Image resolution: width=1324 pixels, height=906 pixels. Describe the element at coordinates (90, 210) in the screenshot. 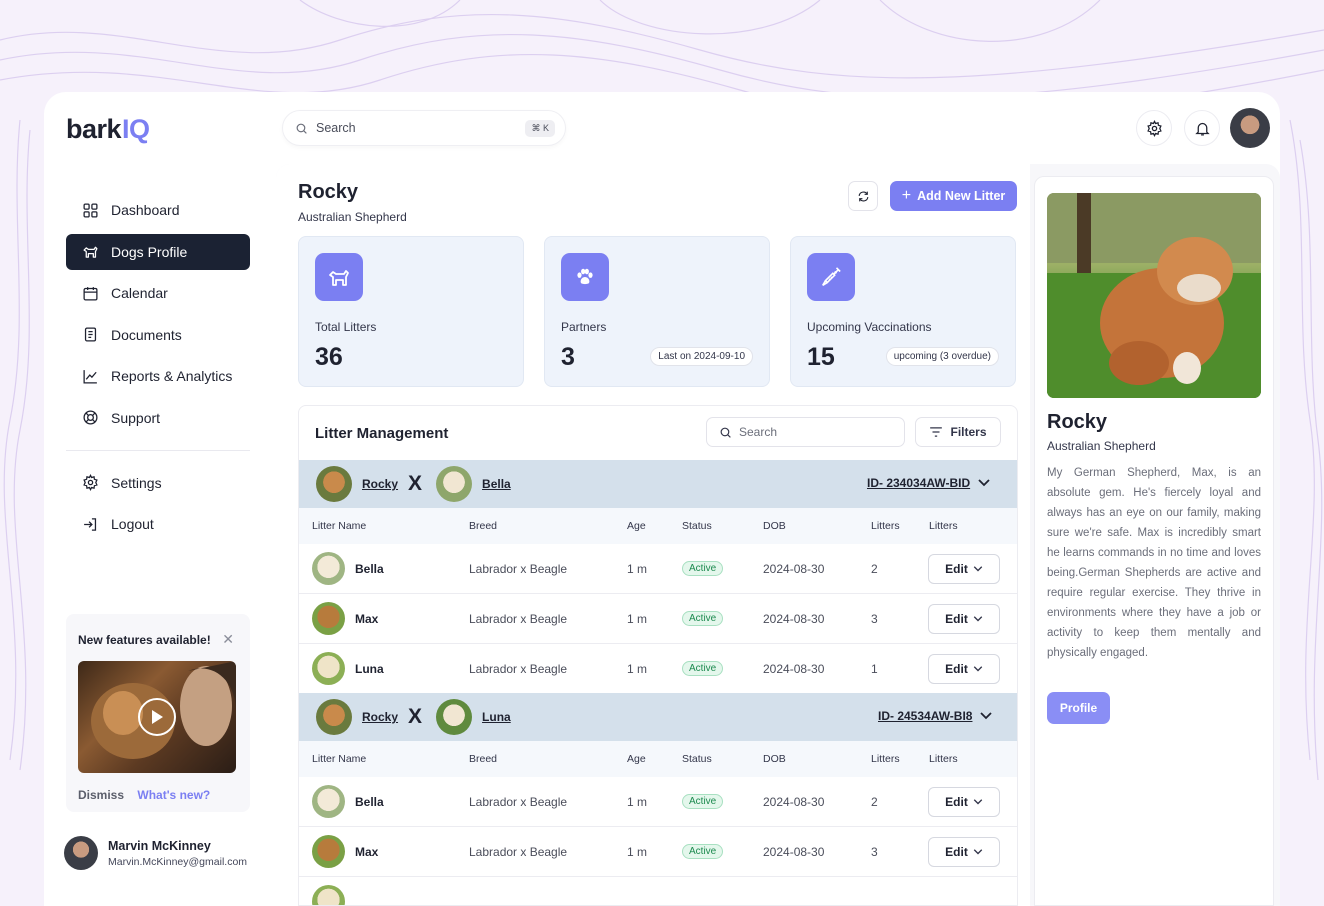

I see `grid-icon` at that location.